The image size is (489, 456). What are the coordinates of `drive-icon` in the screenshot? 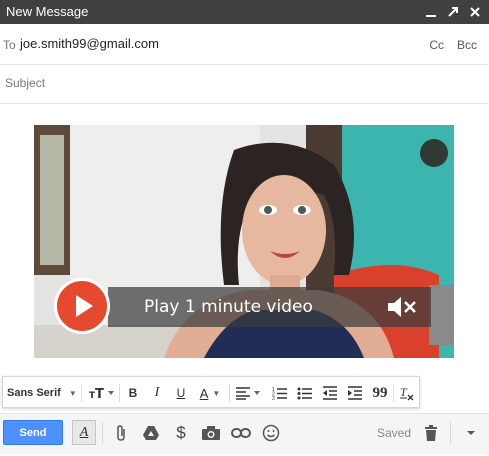 It's located at (151, 433).